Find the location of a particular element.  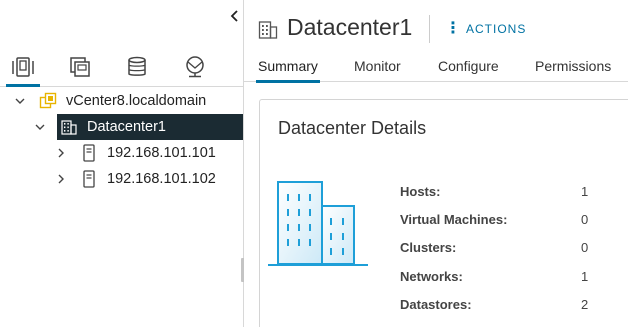

vcenter-icon is located at coordinates (48, 101).